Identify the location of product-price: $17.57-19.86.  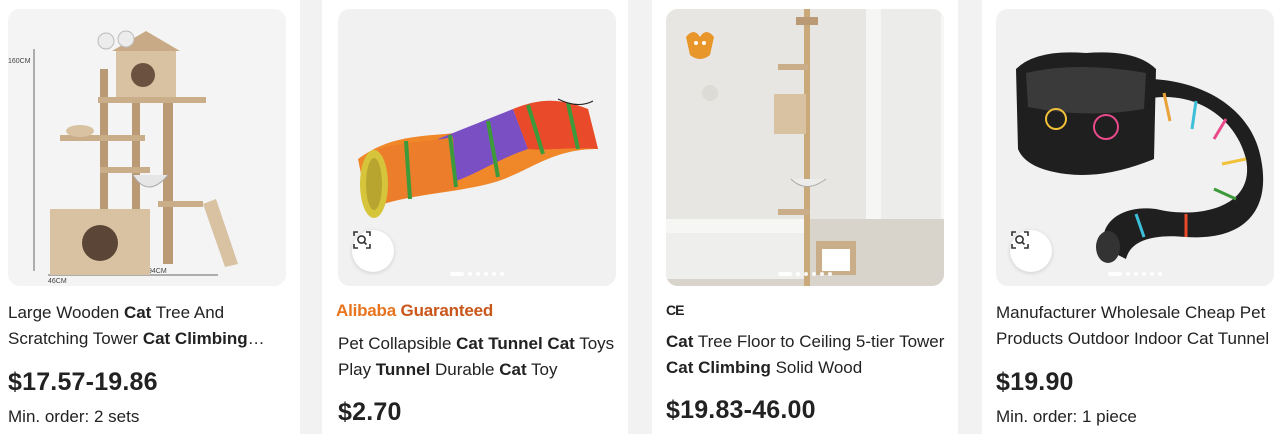
(83, 382).